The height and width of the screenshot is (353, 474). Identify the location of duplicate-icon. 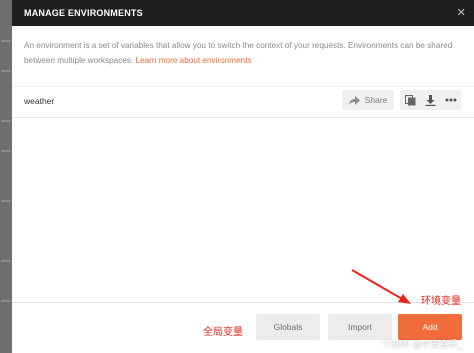
(410, 100).